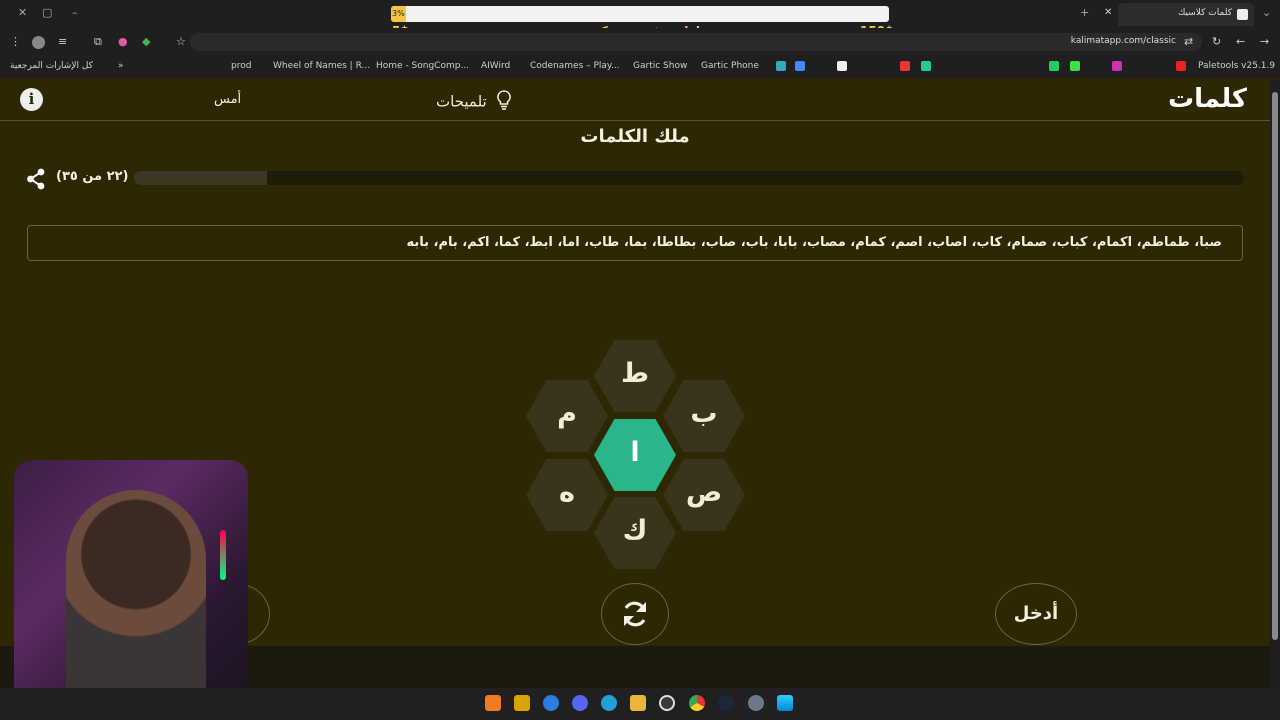  Describe the element at coordinates (567, 495) in the screenshot. I see `letter-hex-lower-left: ه` at that location.